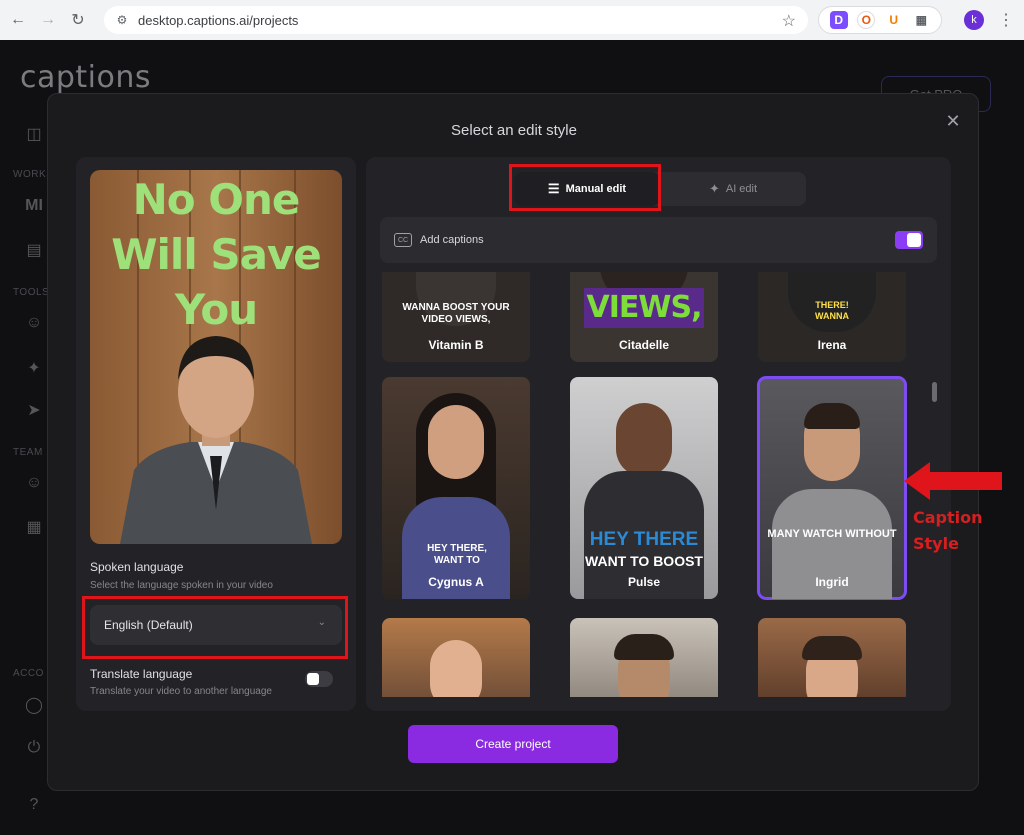  I want to click on extension-o-icon: O, so click(866, 20).